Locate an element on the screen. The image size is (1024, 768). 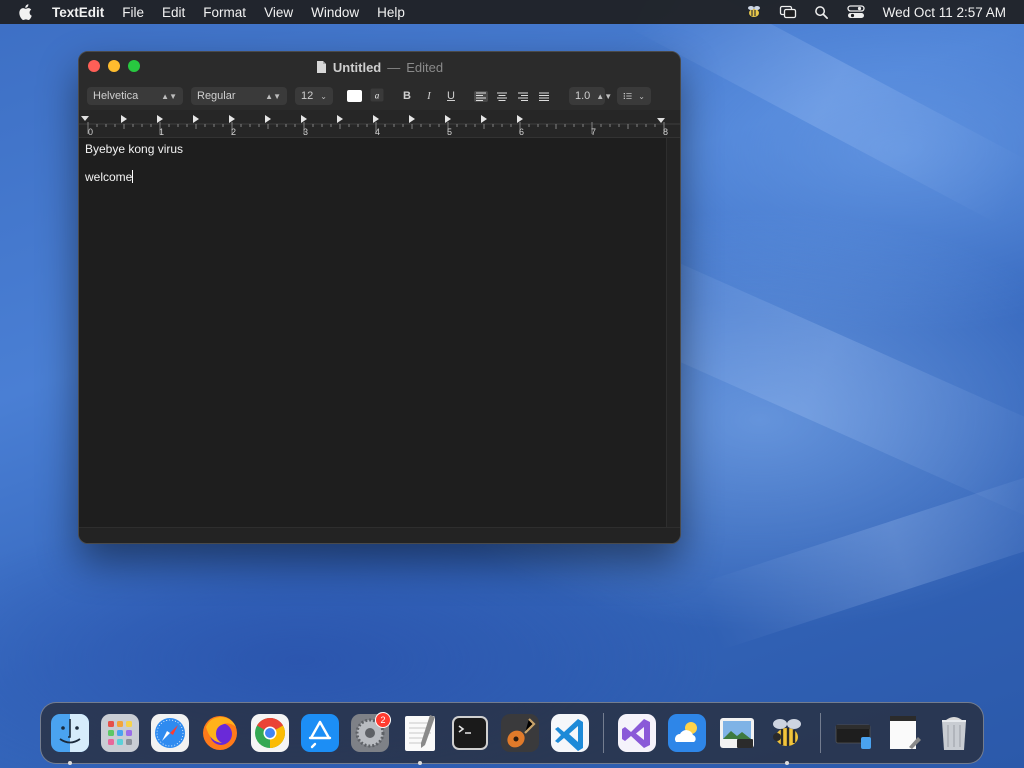
dock: 2 is located at coordinates (512, 733).